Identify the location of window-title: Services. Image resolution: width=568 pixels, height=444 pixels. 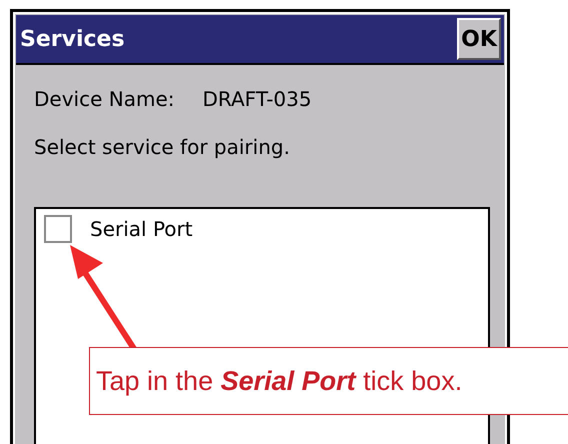
(72, 39).